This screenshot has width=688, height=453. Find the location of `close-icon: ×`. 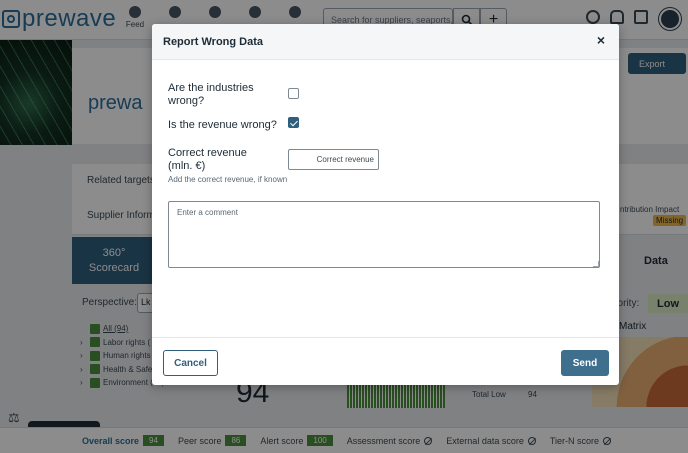

close-icon: × is located at coordinates (601, 40).